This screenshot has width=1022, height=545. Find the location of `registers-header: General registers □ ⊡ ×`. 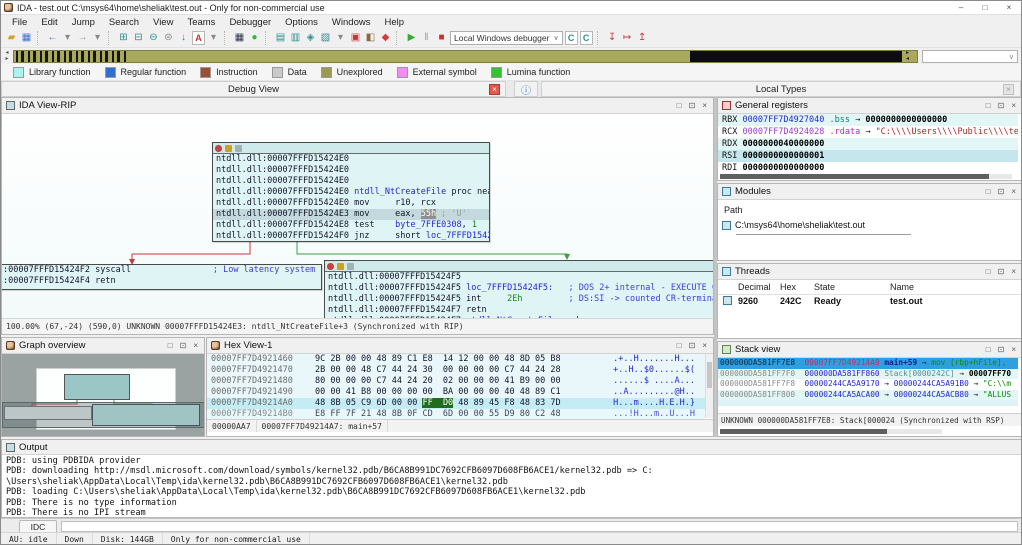

registers-header: General registers □ ⊡ × is located at coordinates (869, 106).